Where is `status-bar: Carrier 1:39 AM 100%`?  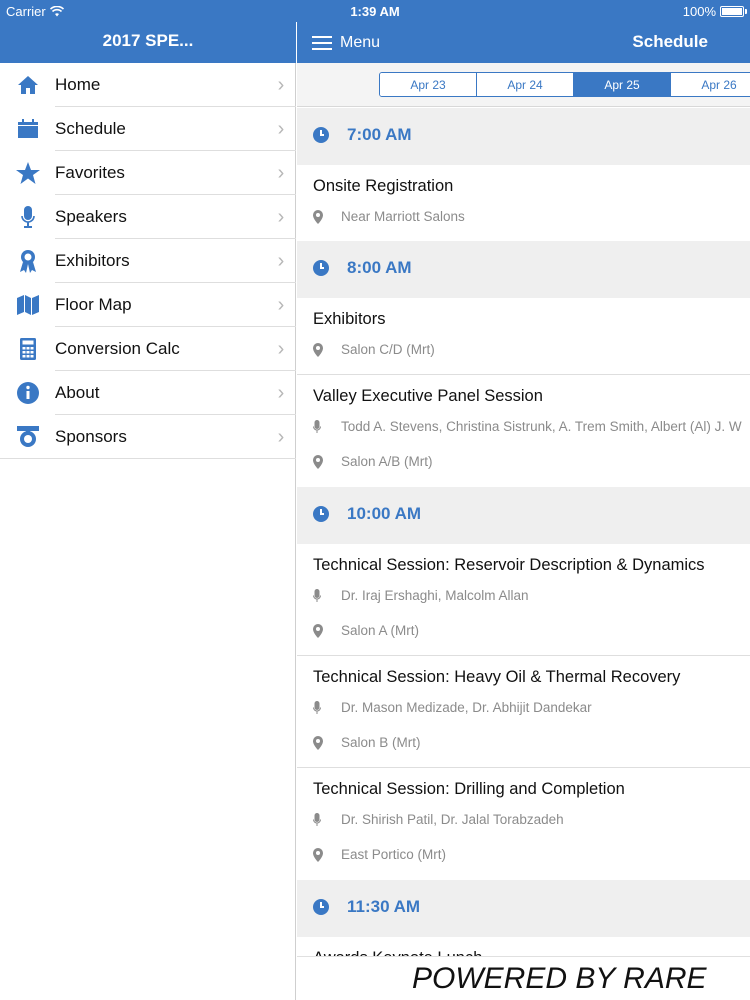
status-bar: Carrier 1:39 AM 100% is located at coordinates (375, 11).